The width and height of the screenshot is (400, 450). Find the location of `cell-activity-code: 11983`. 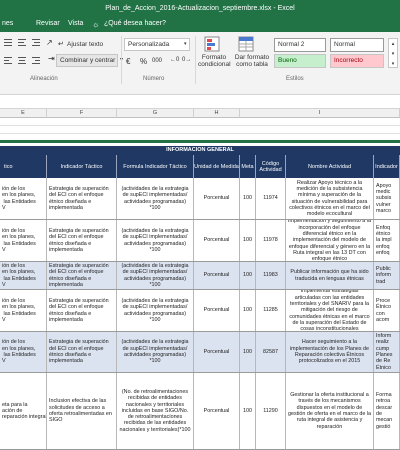

cell-activity-code: 11983 is located at coordinates (271, 275).